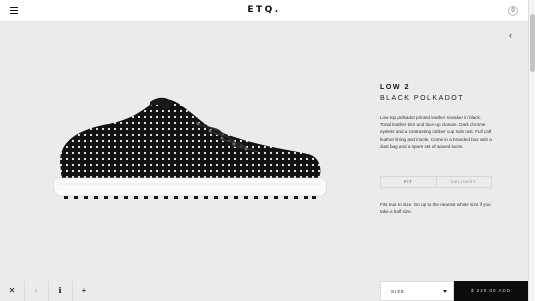  I want to click on add-to-bag-button: $ 229.00 ADD, so click(491, 291).